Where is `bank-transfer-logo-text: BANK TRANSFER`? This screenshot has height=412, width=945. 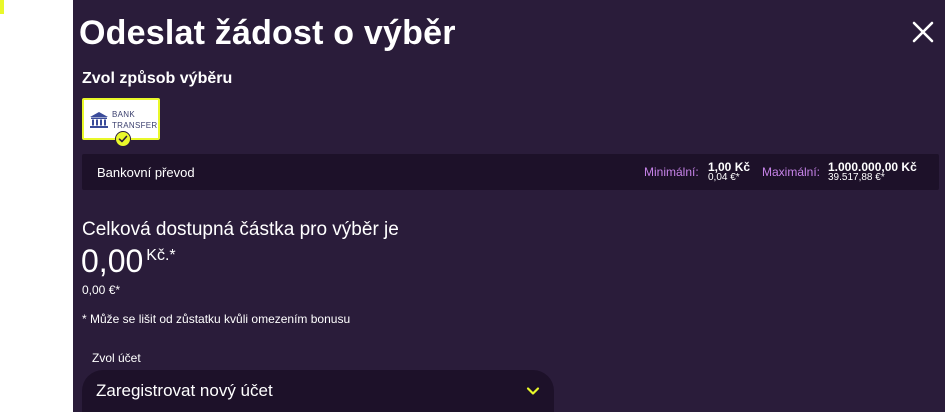 bank-transfer-logo-text: BANK TRANSFER is located at coordinates (135, 120).